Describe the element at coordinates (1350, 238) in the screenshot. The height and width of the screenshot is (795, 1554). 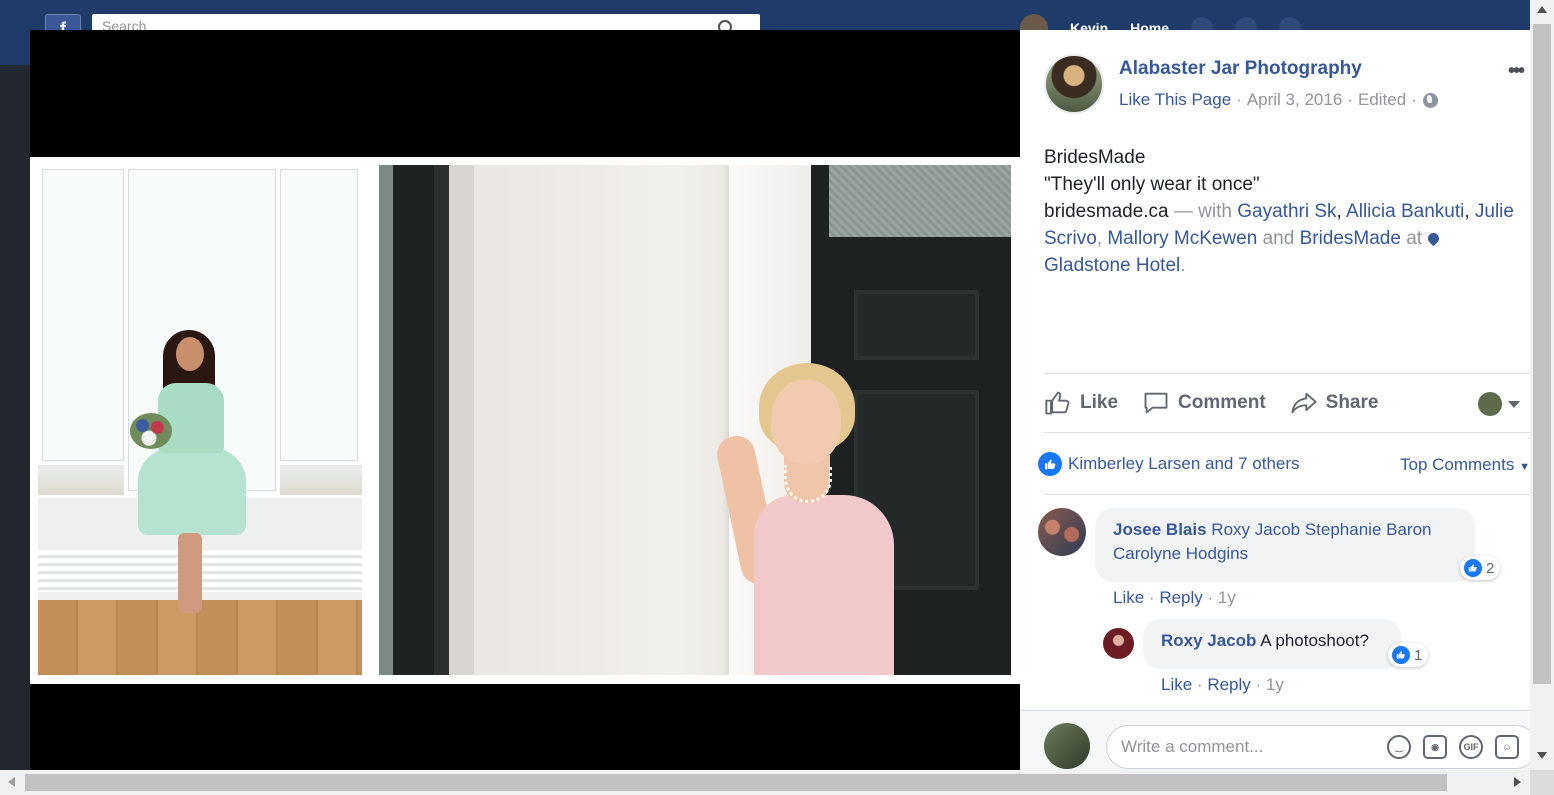
I see `tagged-page: BridesMade` at that location.